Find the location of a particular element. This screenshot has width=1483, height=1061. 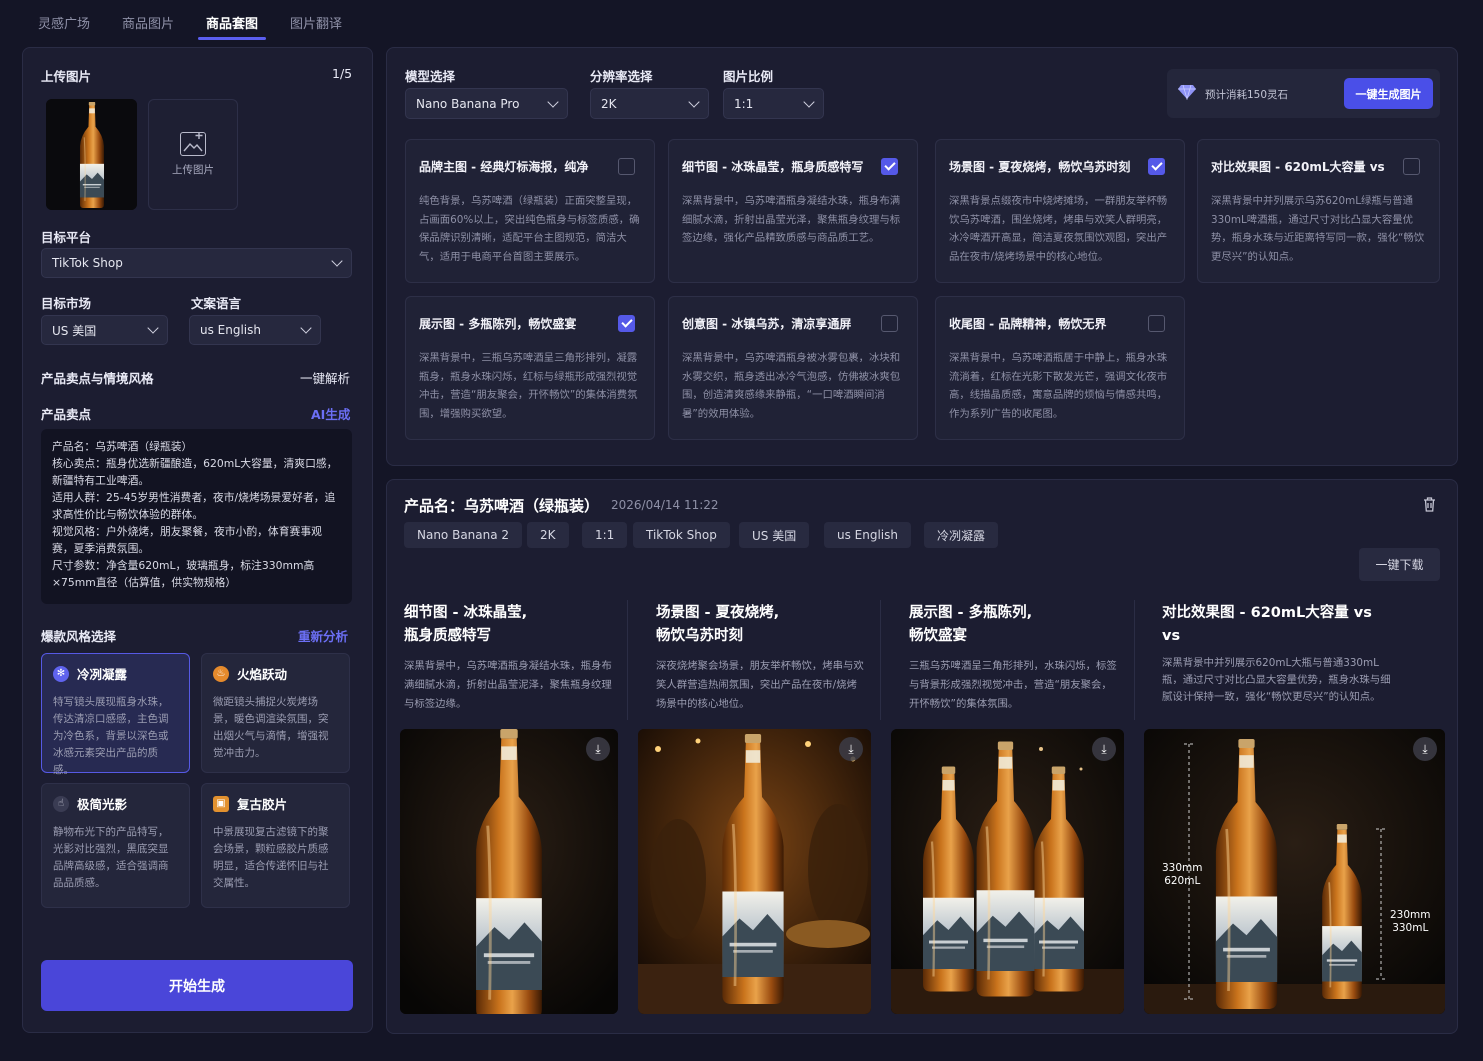

bottle-image is located at coordinates (91, 154).